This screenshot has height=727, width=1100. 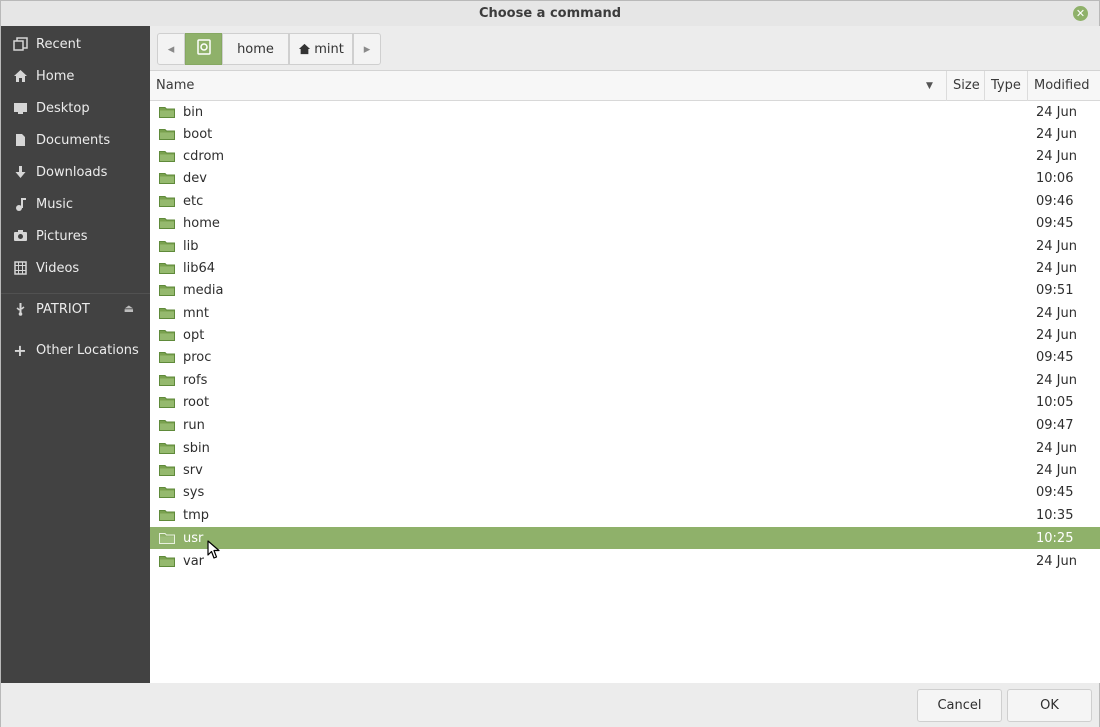 What do you see at coordinates (625, 492) in the screenshot?
I see `table-row: sys 09:45` at bounding box center [625, 492].